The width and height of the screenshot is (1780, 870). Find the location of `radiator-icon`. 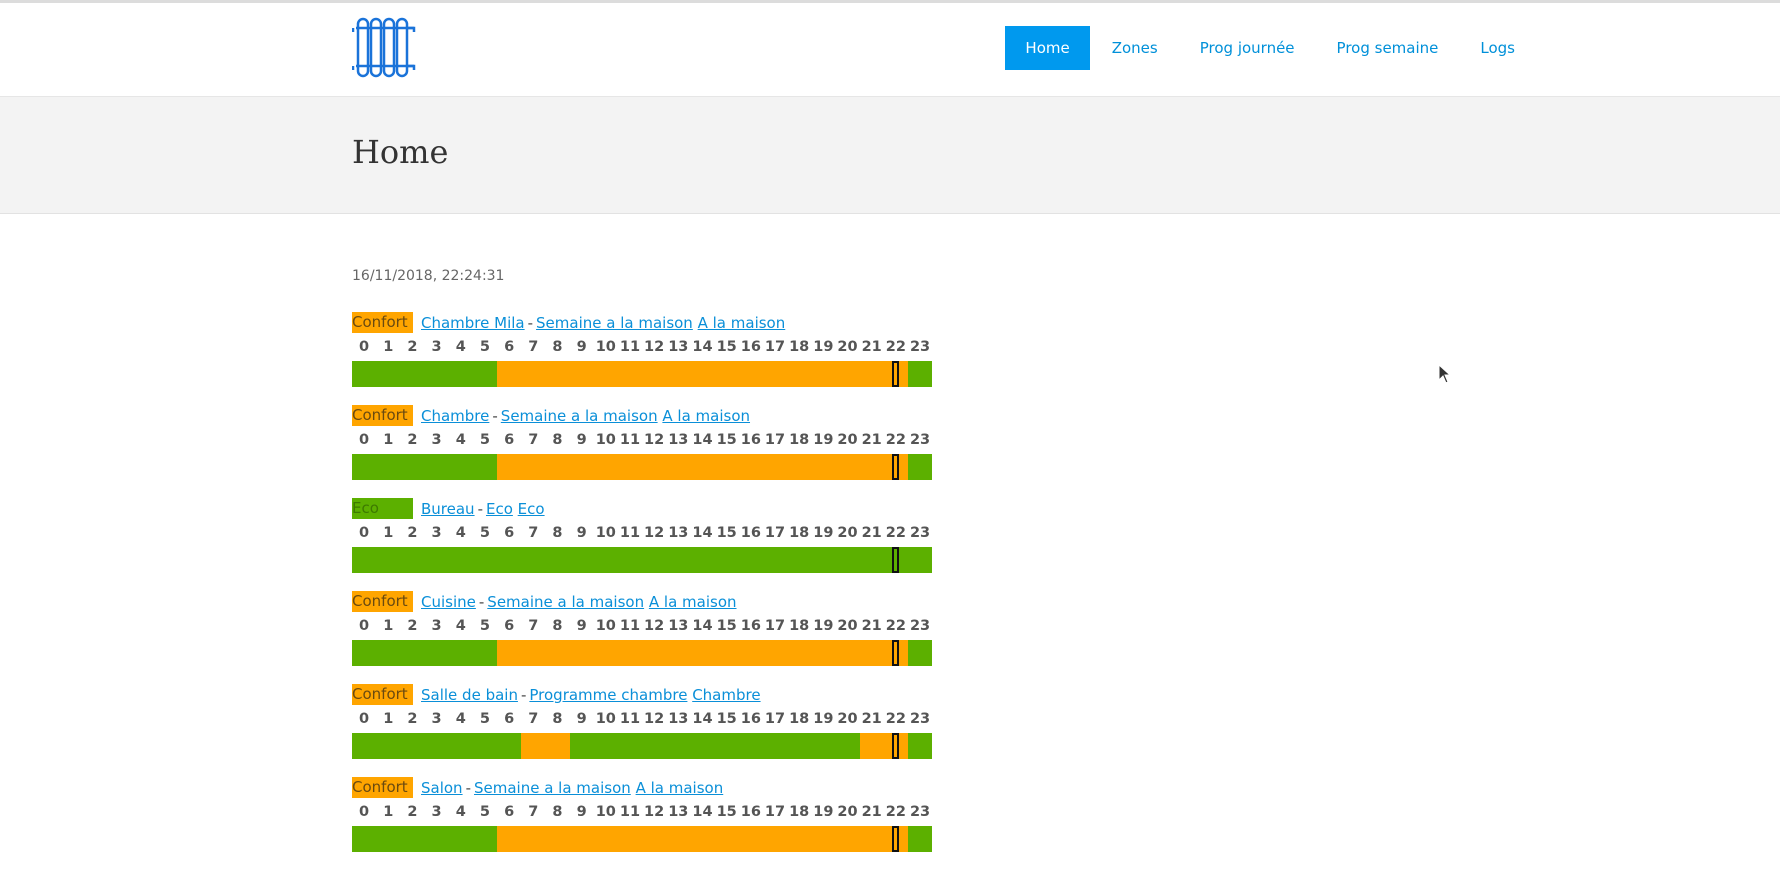

radiator-icon is located at coordinates (385, 47).